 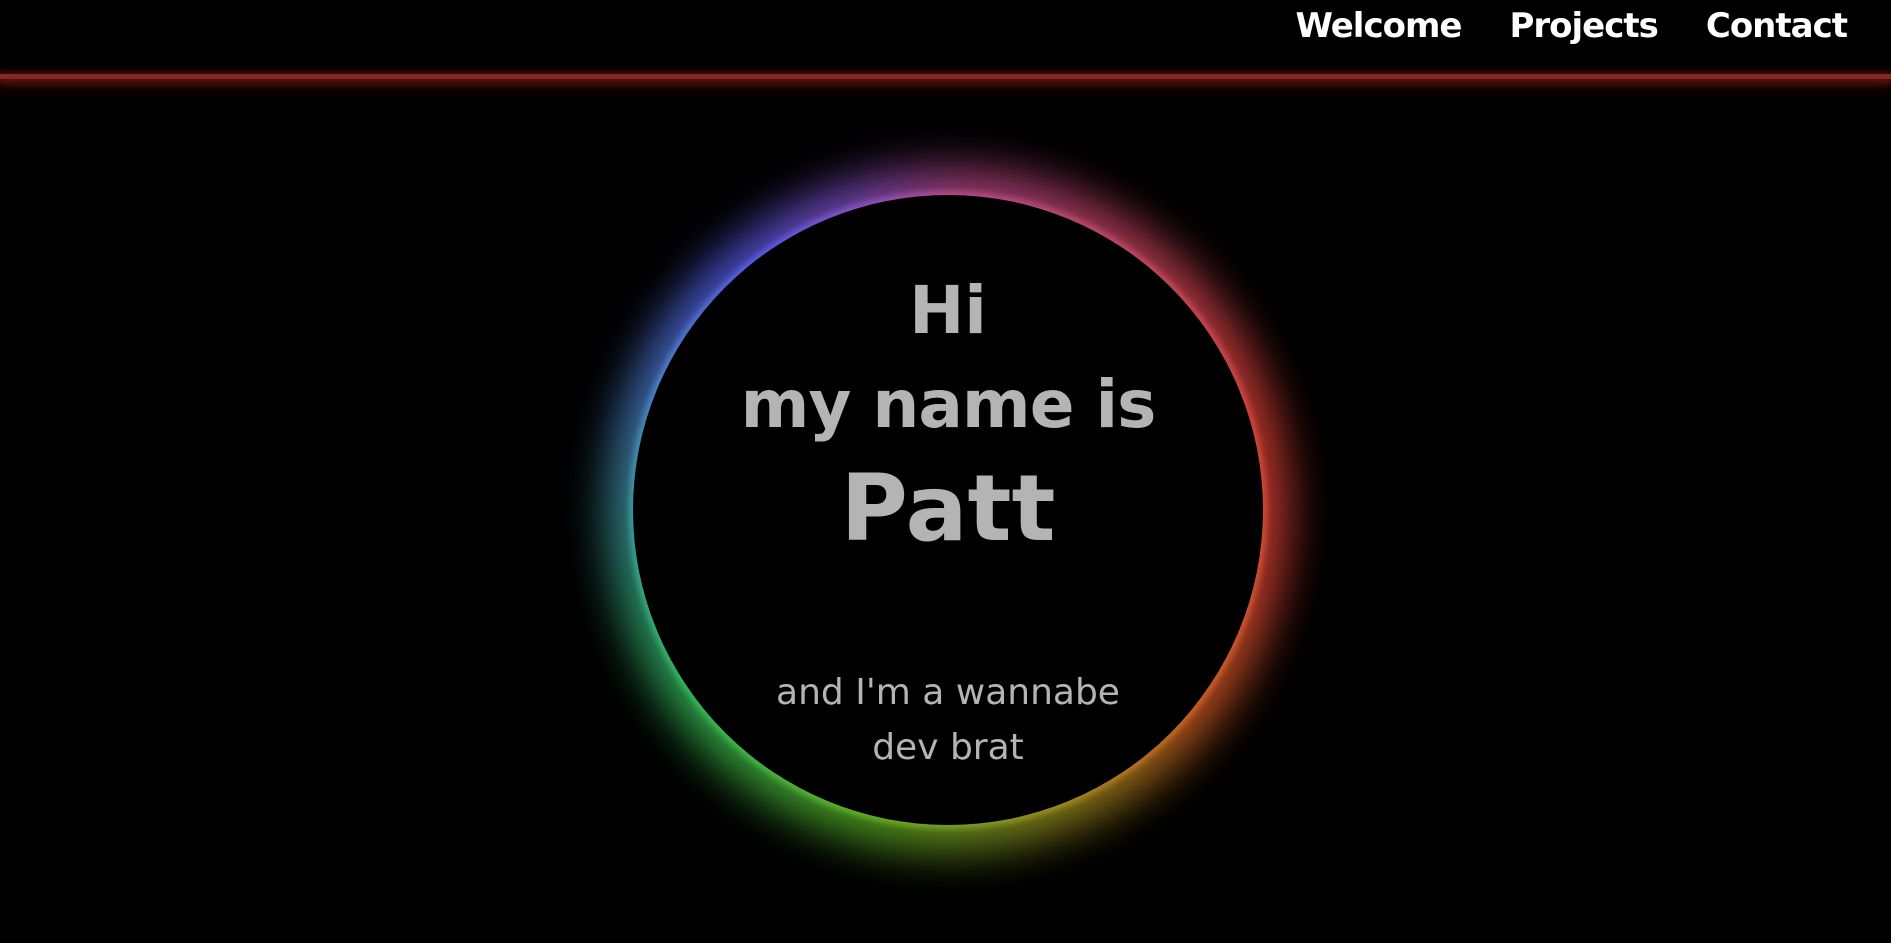 What do you see at coordinates (948, 404) in the screenshot?
I see `intro-heading: my name is` at bounding box center [948, 404].